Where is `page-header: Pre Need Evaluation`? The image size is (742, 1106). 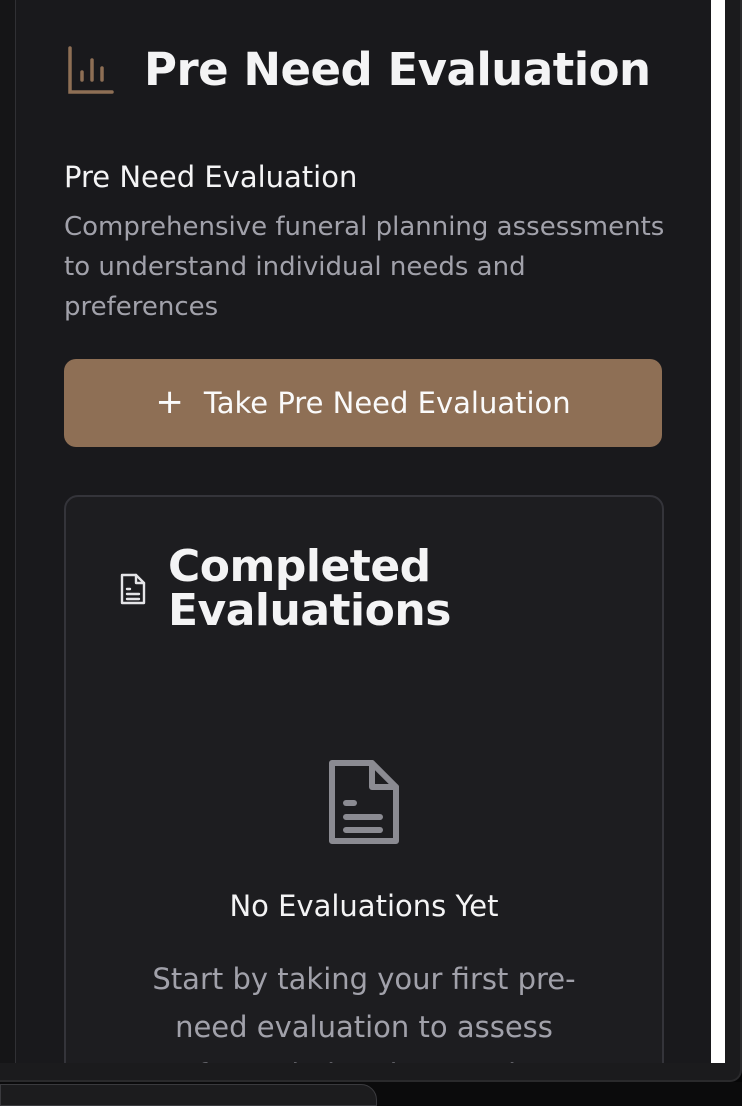
page-header: Pre Need Evaluation is located at coordinates (358, 69).